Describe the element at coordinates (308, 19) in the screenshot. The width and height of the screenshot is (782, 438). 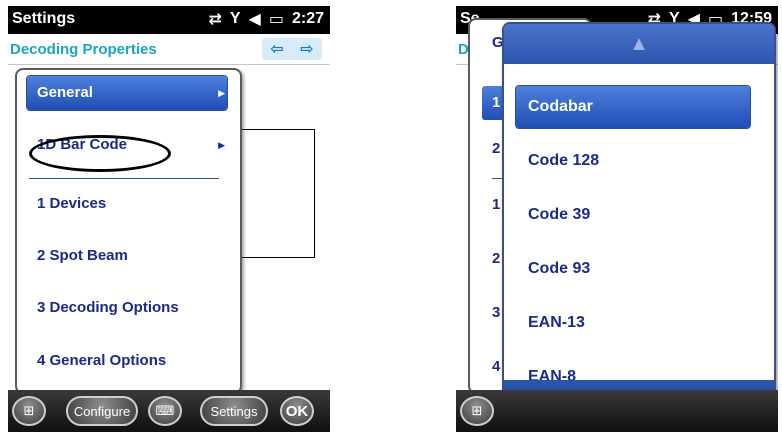
I see `status-time: 2:27` at that location.